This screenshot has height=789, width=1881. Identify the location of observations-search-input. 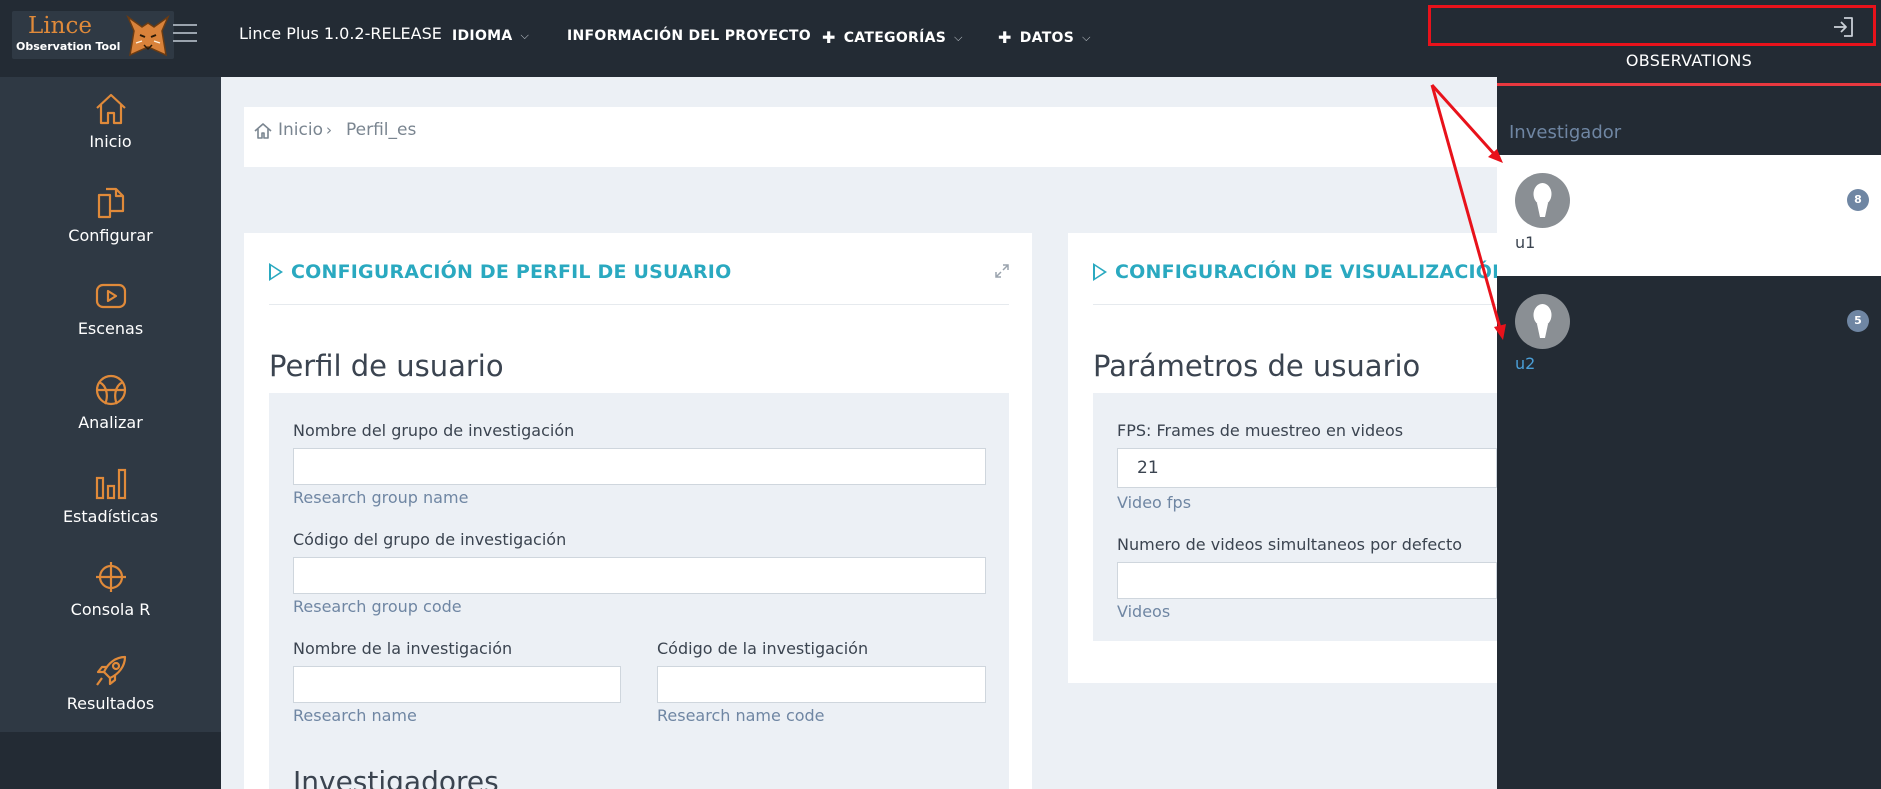
(1627, 25).